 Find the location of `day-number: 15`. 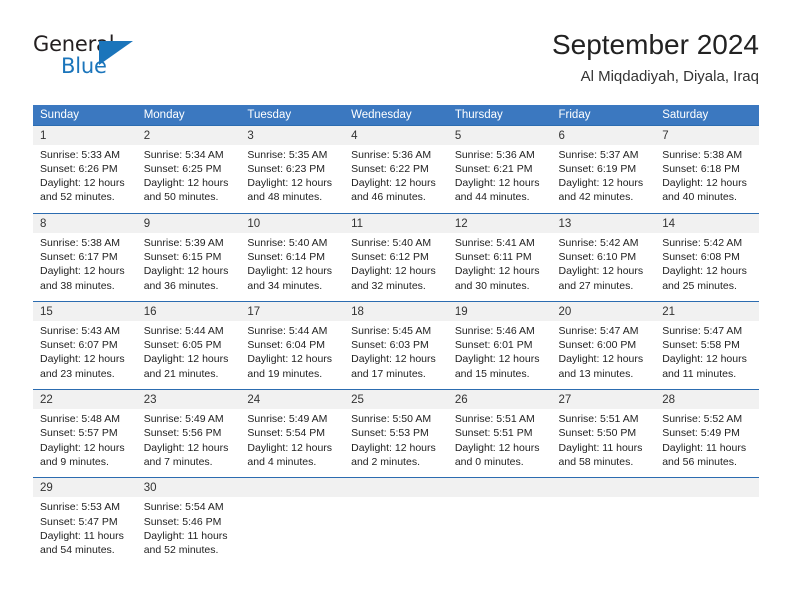

day-number: 15 is located at coordinates (85, 310).